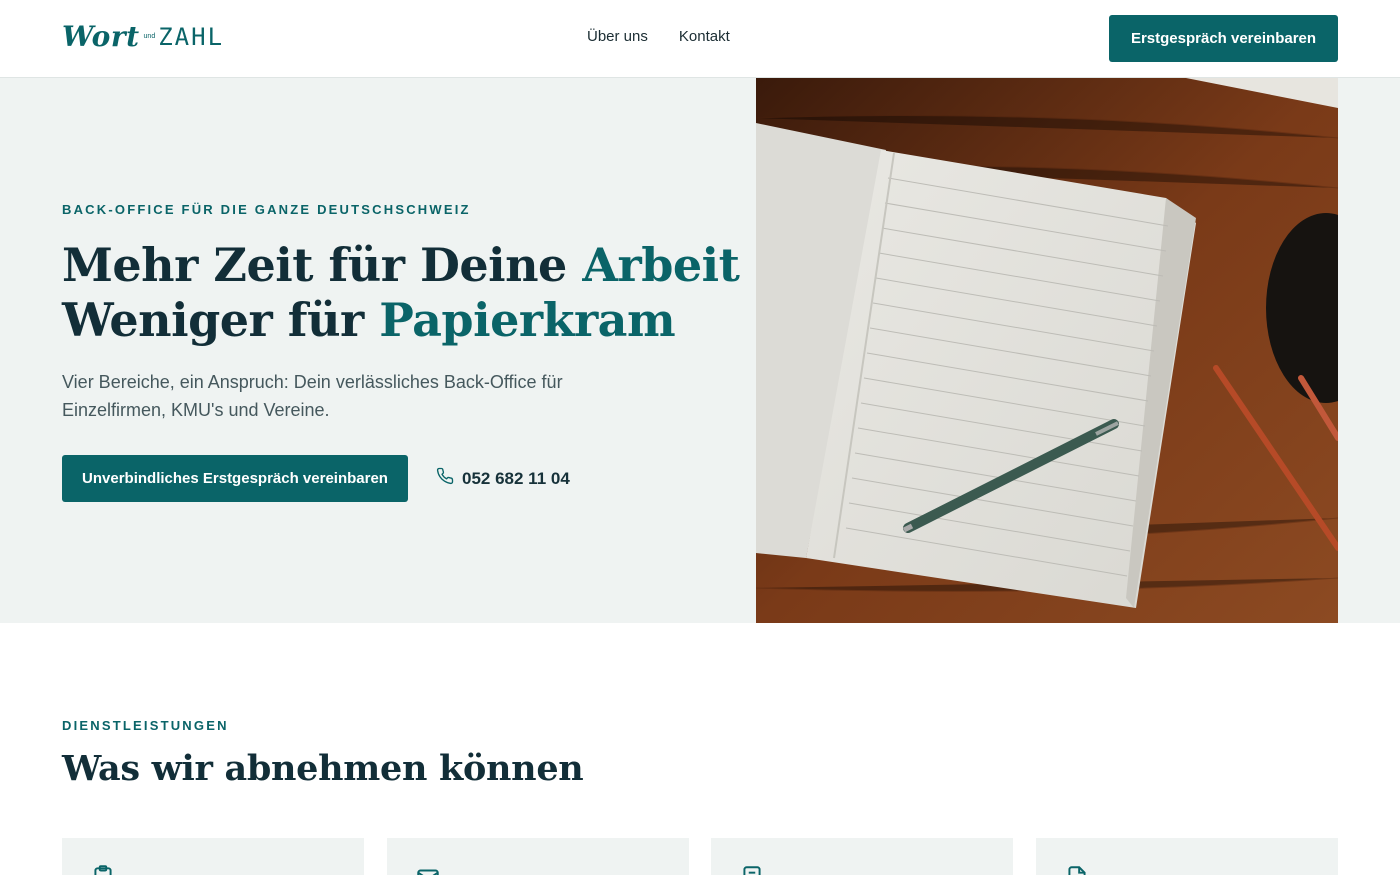 The height and width of the screenshot is (875, 1400). Describe the element at coordinates (323, 768) in the screenshot. I see `services-title: Was wir abnehmen können` at that location.